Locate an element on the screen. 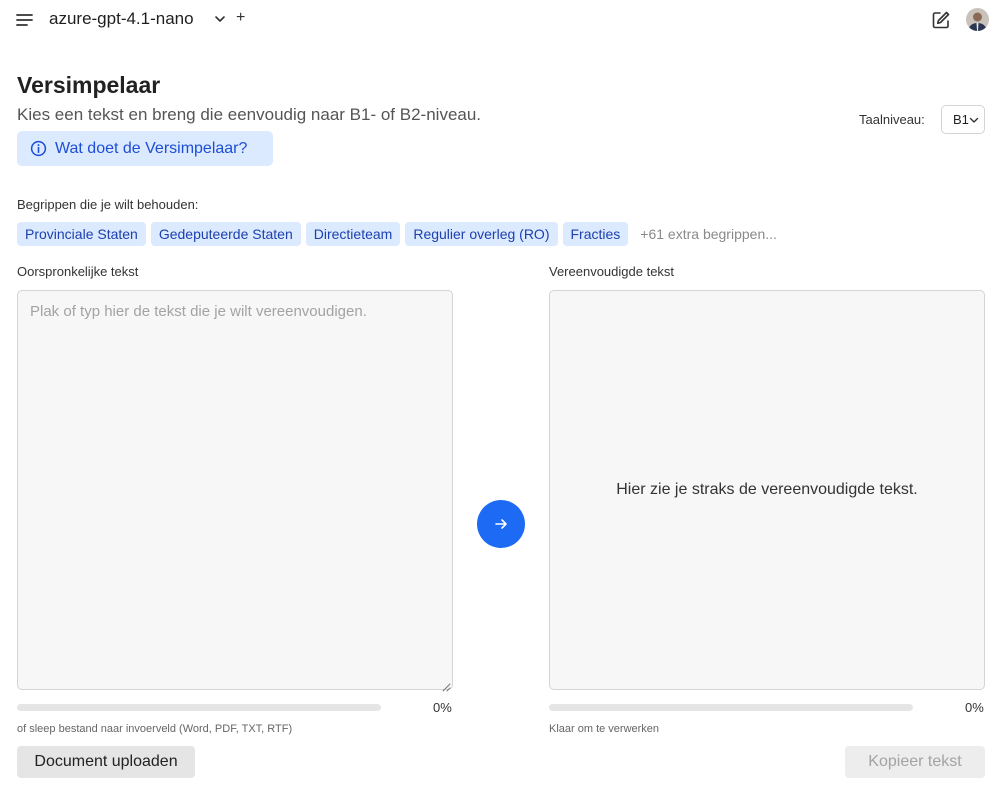  term-chip: Directieteam is located at coordinates (353, 234).